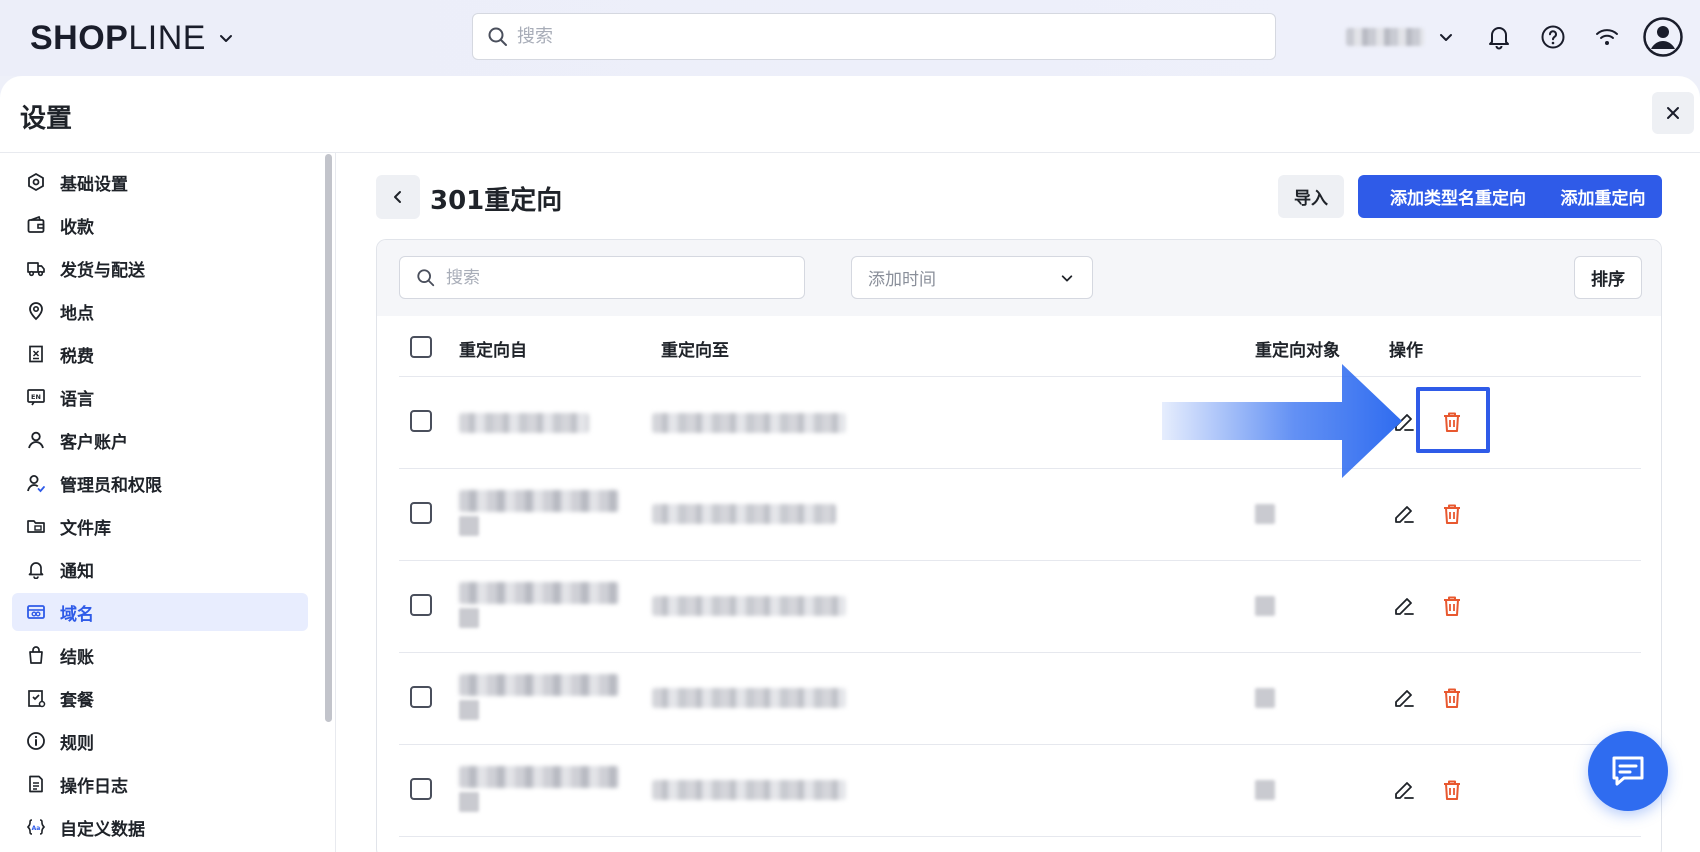 Image resolution: width=1700 pixels, height=852 pixels. I want to click on import-button: 导入, so click(1311, 196).